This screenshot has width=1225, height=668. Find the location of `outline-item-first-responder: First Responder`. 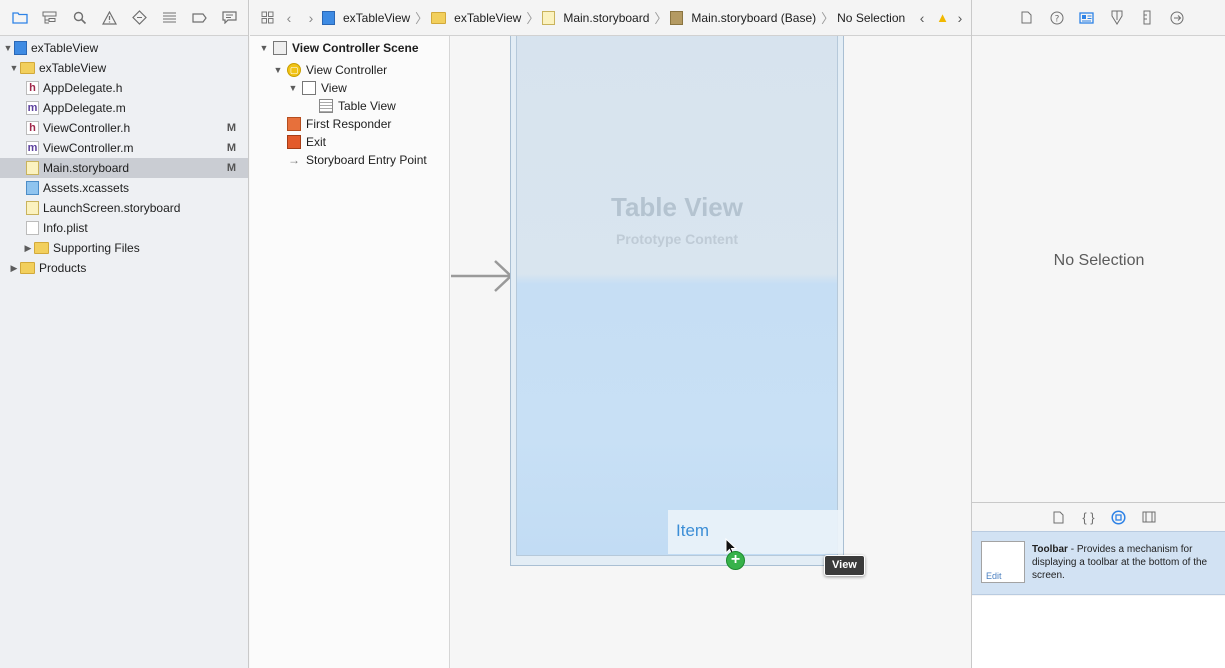

outline-item-first-responder: First Responder is located at coordinates (349, 124).